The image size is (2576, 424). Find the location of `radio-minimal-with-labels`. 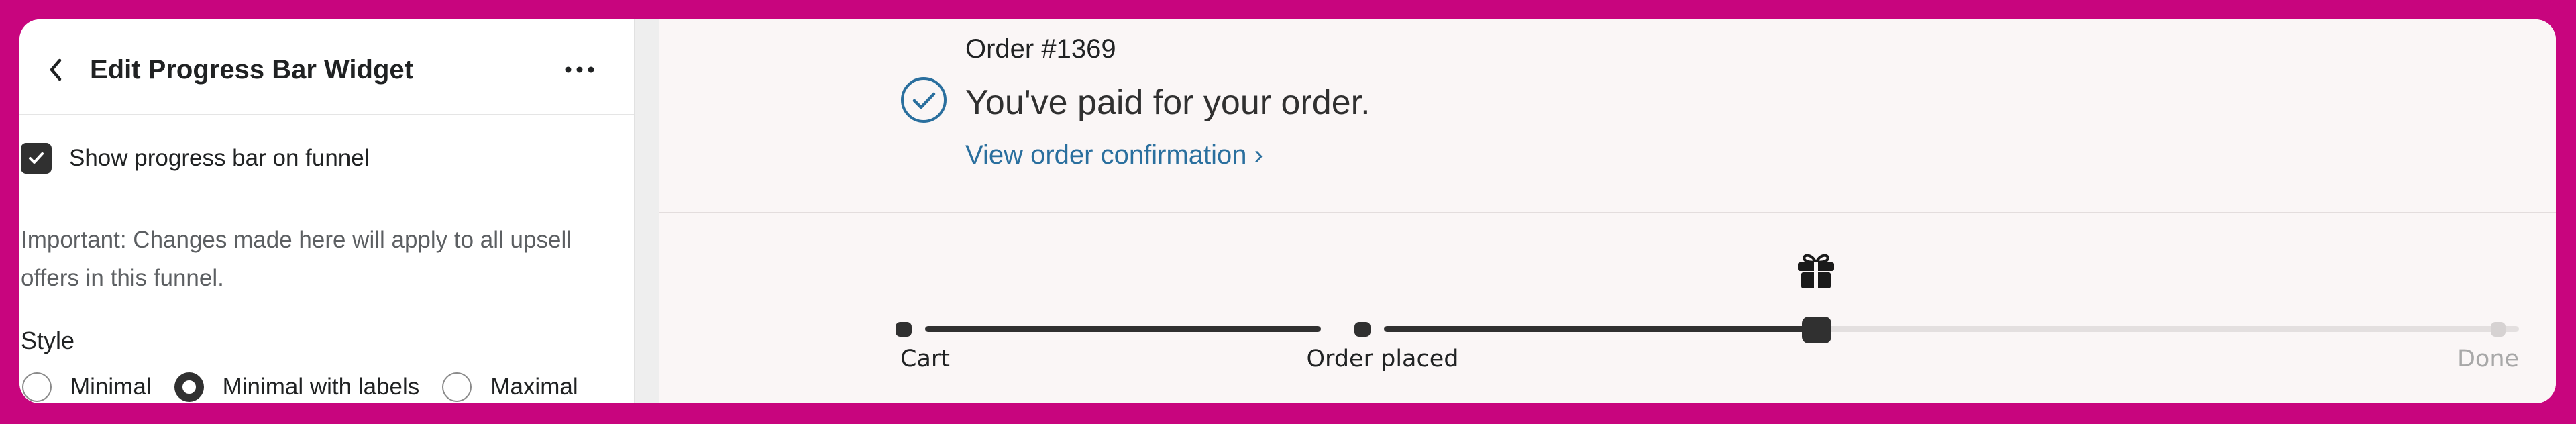

radio-minimal-with-labels is located at coordinates (189, 387).